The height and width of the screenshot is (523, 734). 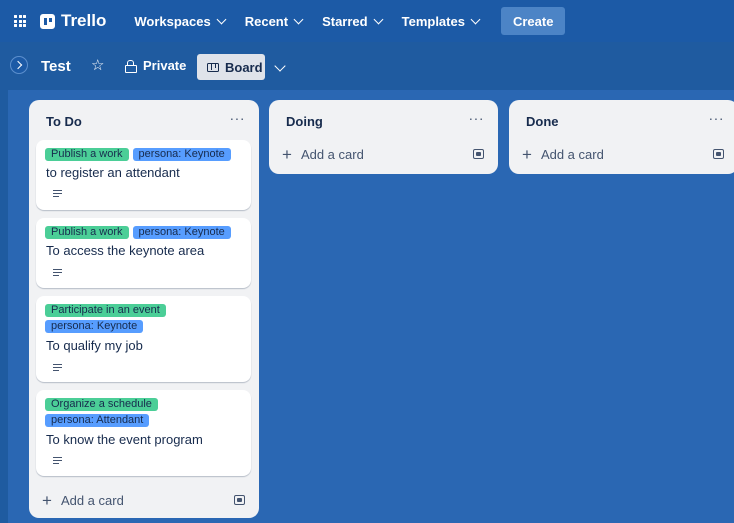 What do you see at coordinates (345, 21) in the screenshot?
I see `nav-starred-label: Starred` at bounding box center [345, 21].